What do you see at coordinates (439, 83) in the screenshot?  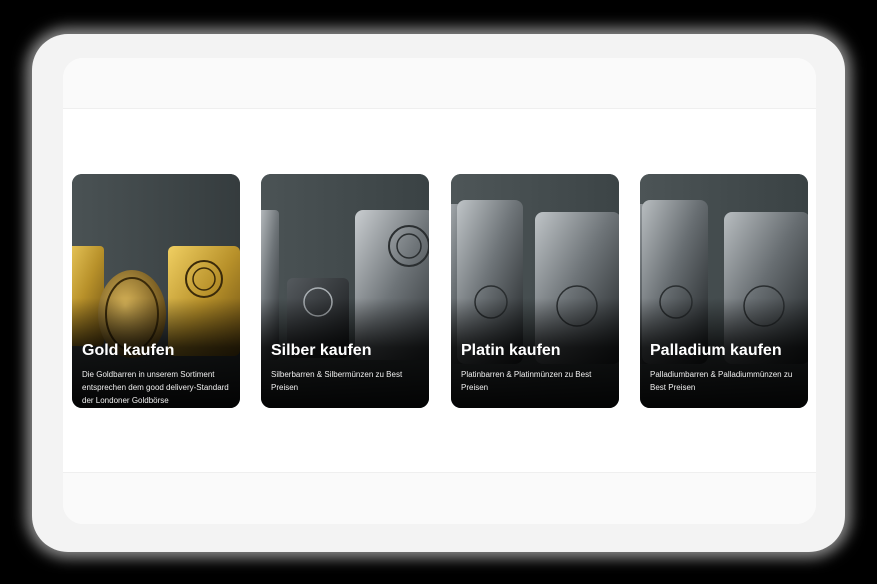 I see `header-band` at bounding box center [439, 83].